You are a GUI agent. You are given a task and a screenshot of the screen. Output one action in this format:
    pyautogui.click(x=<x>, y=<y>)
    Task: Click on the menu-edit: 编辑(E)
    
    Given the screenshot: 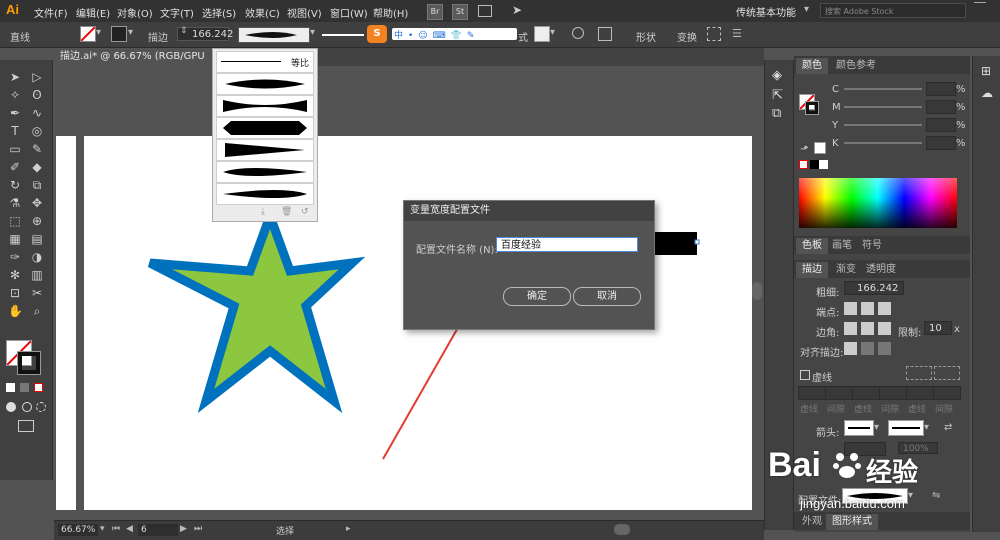 What is the action you would take?
    pyautogui.click(x=93, y=12)
    